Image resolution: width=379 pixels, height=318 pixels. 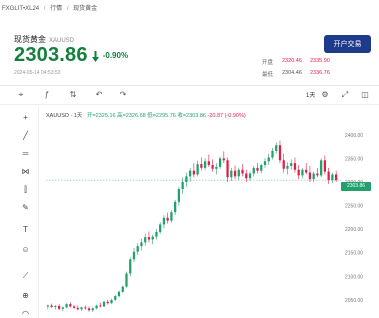 I want to click on magnet-icon: ◠, so click(x=25, y=313).